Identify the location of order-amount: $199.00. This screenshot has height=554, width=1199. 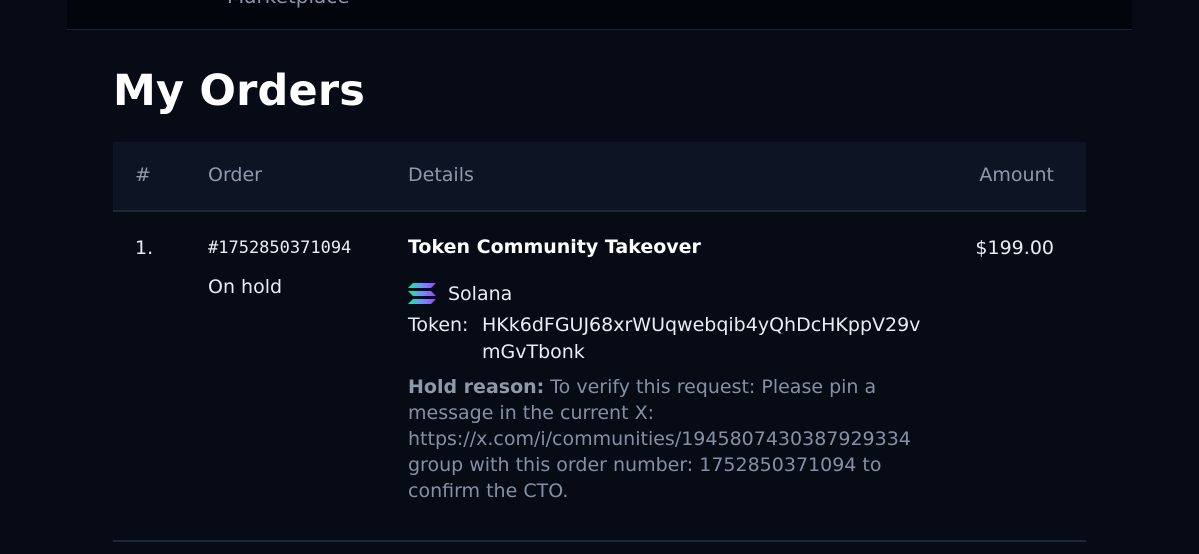
(1014, 248).